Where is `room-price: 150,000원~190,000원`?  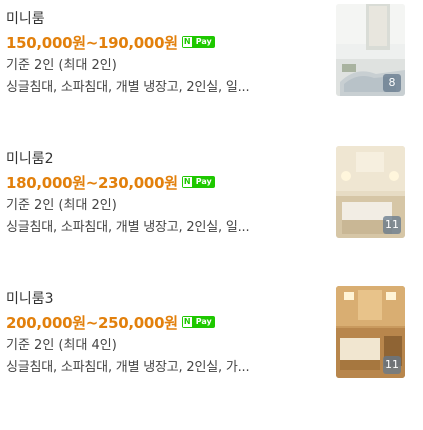 room-price: 150,000원~190,000원 is located at coordinates (92, 42).